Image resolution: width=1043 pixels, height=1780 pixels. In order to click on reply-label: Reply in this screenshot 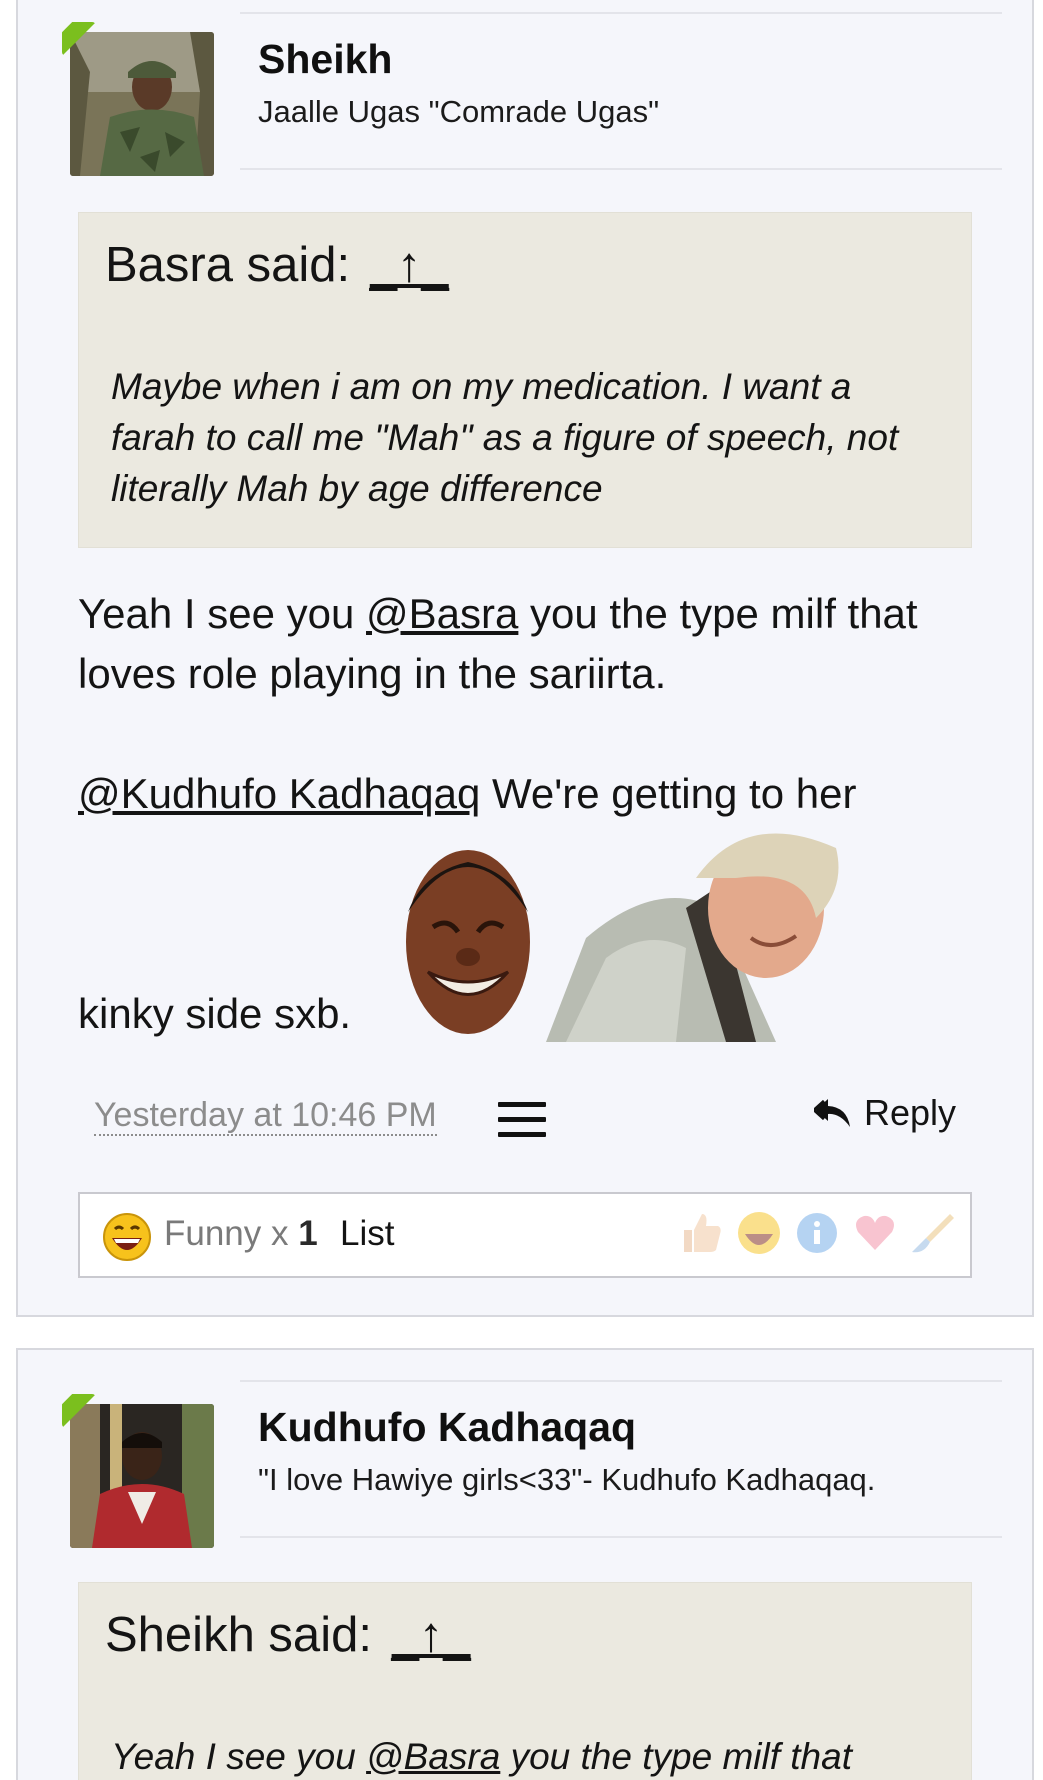, I will do `click(909, 1112)`.